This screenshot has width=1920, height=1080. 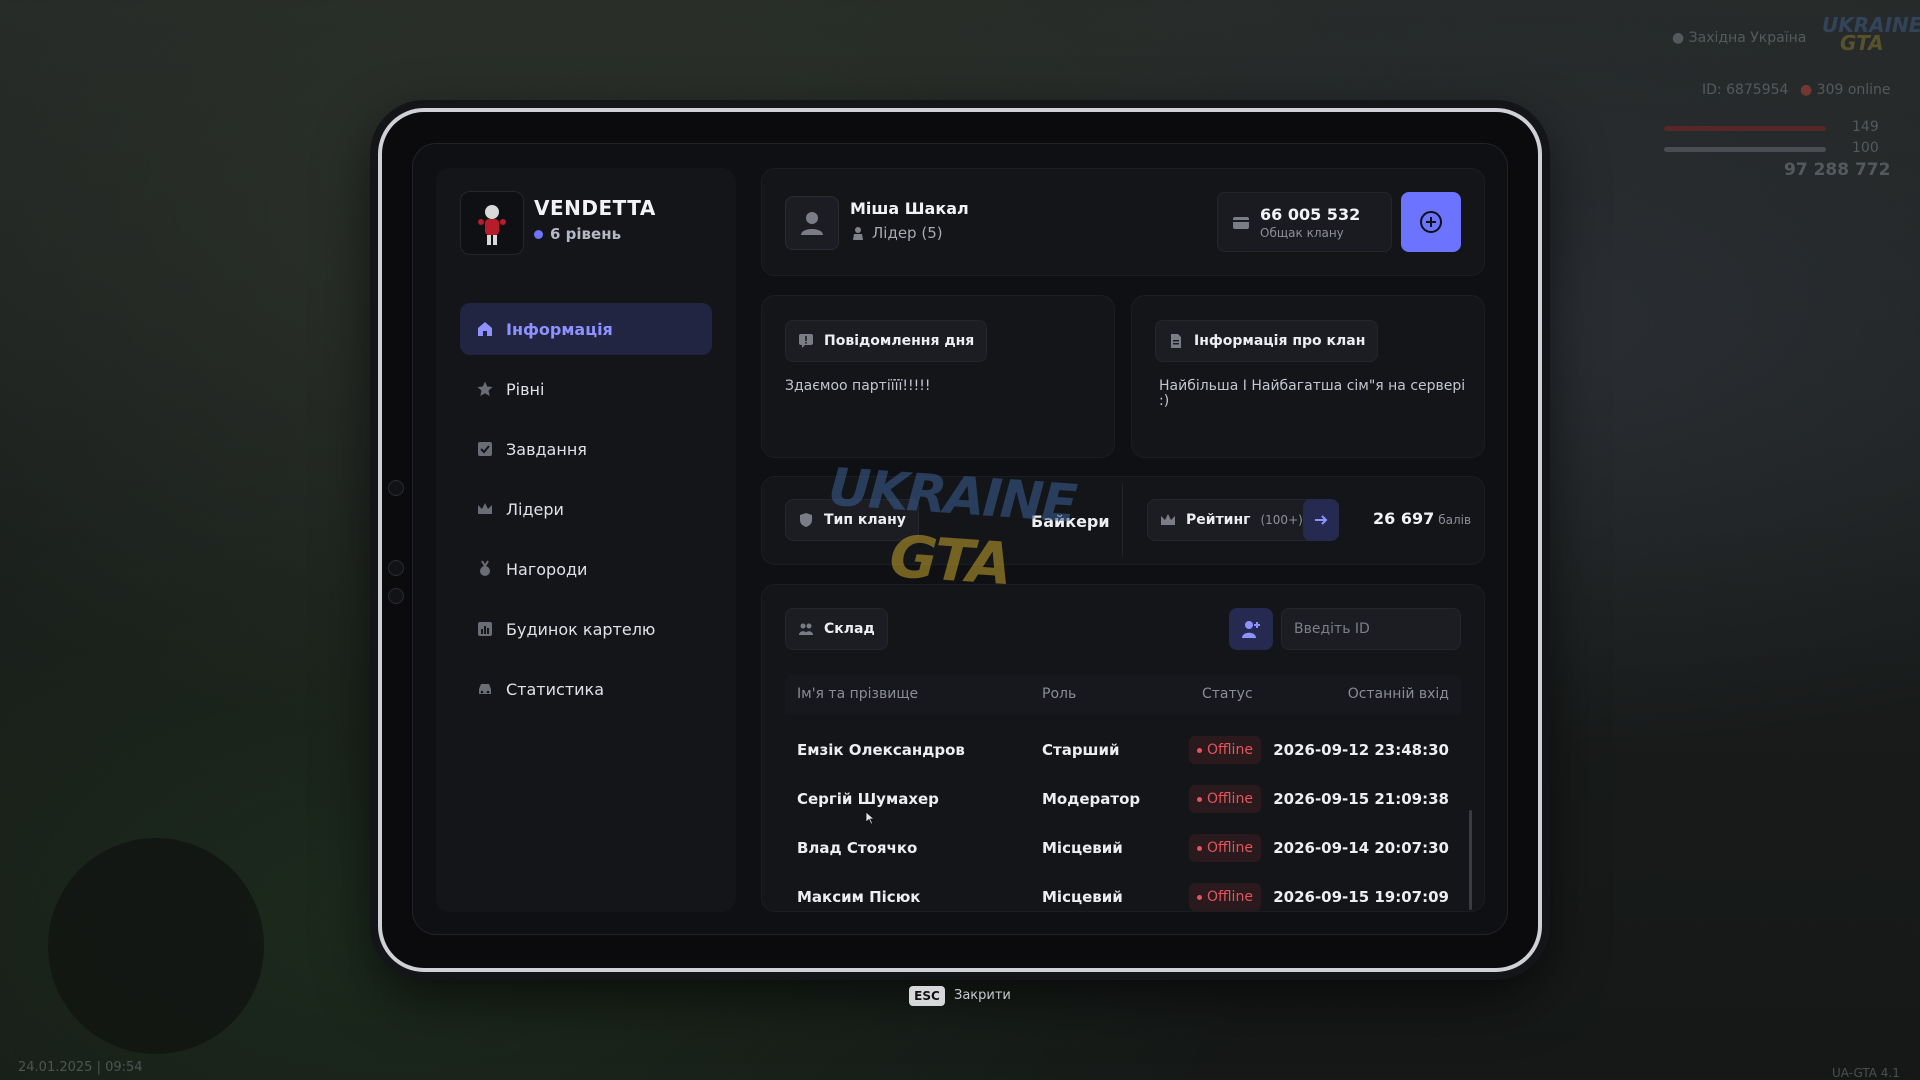 What do you see at coordinates (1371, 629) in the screenshot?
I see `member-id-input` at bounding box center [1371, 629].